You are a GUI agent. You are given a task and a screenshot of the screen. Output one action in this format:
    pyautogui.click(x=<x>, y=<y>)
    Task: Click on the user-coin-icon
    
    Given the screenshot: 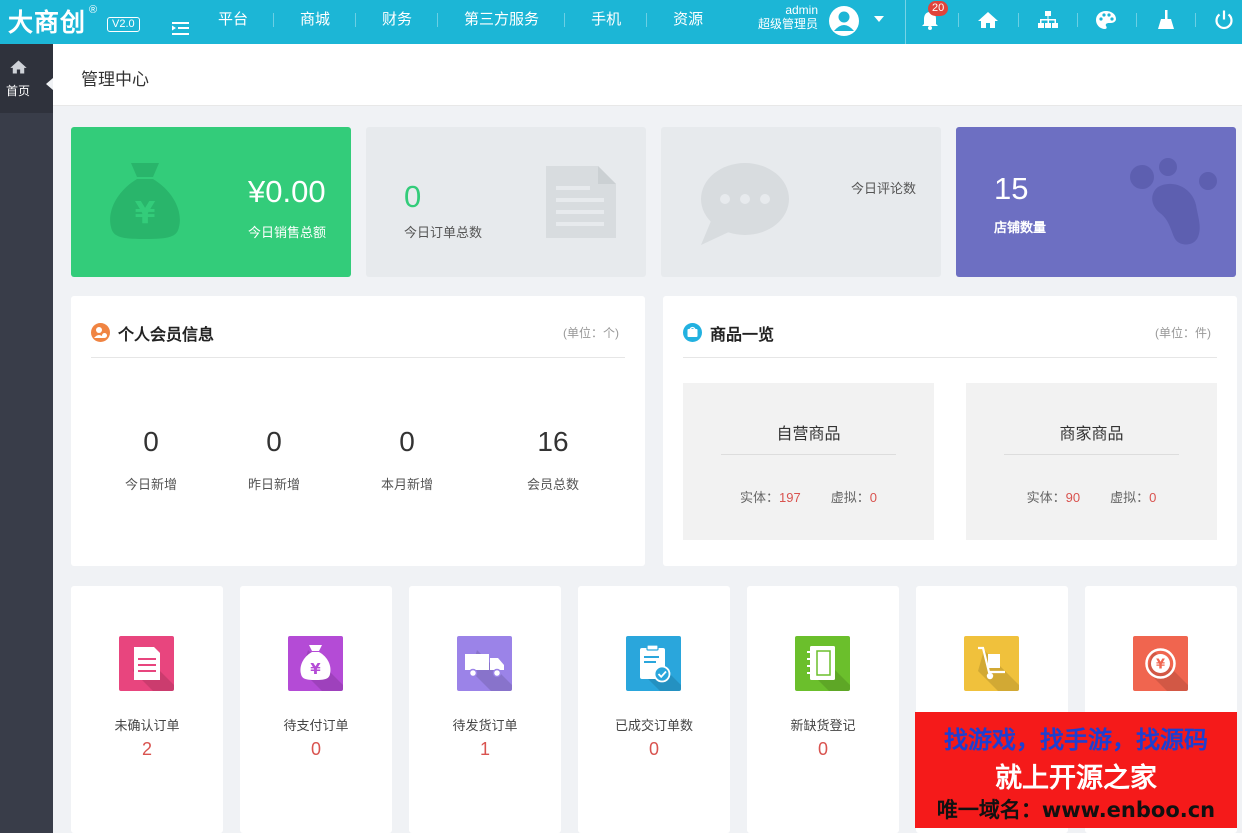 What is the action you would take?
    pyautogui.click(x=100, y=332)
    